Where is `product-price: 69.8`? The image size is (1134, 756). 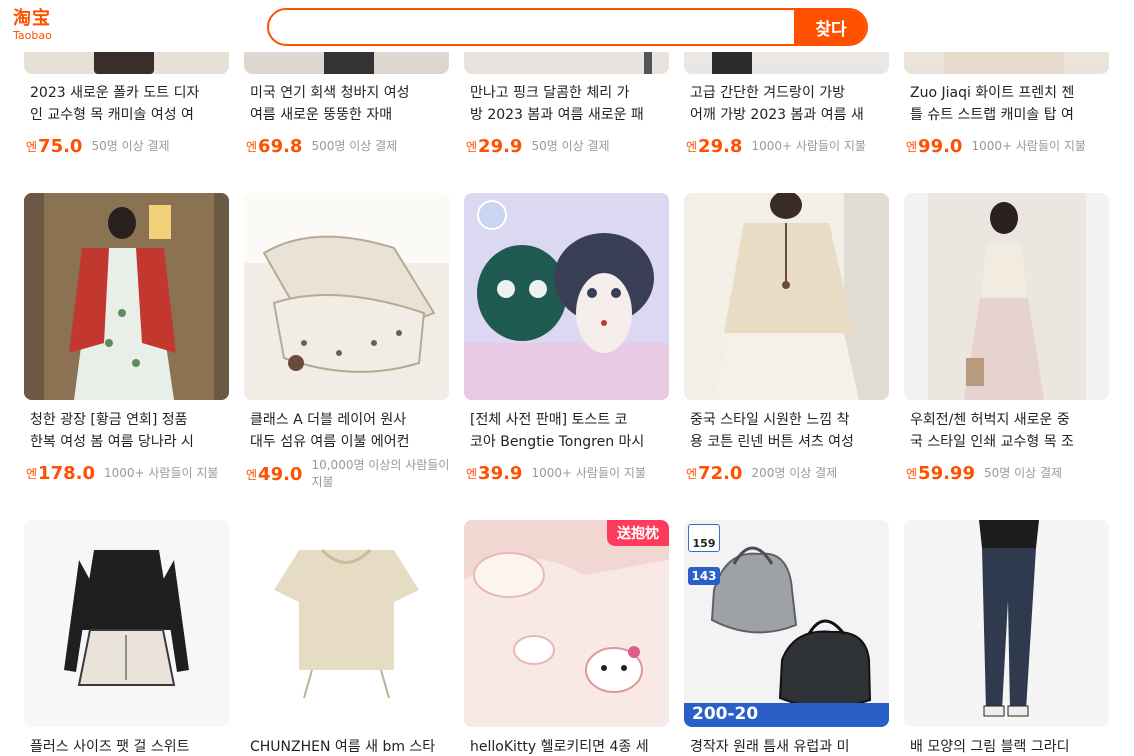 product-price: 69.8 is located at coordinates (280, 146).